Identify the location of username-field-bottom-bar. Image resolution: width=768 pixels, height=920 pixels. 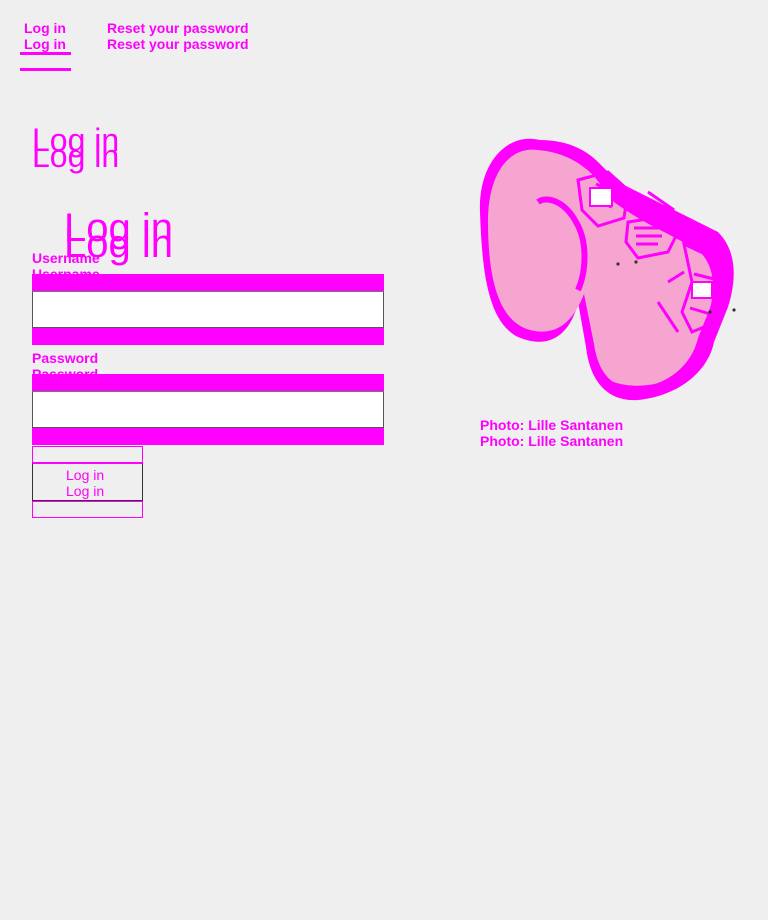
(208, 336).